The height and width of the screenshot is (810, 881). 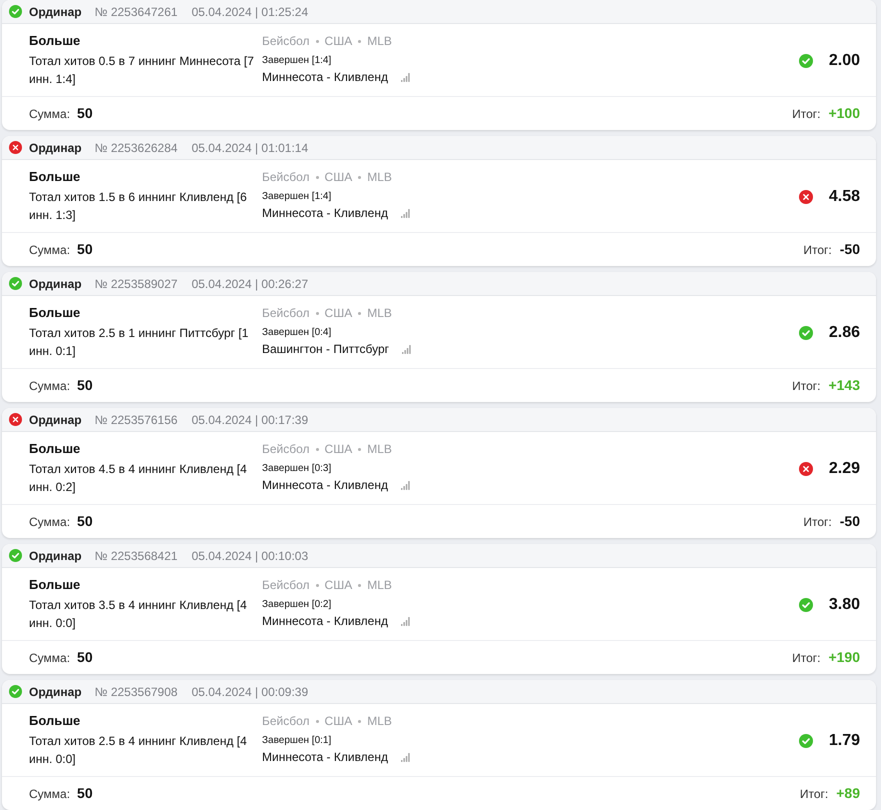 I want to click on odds-value: 2.29, so click(x=844, y=468).